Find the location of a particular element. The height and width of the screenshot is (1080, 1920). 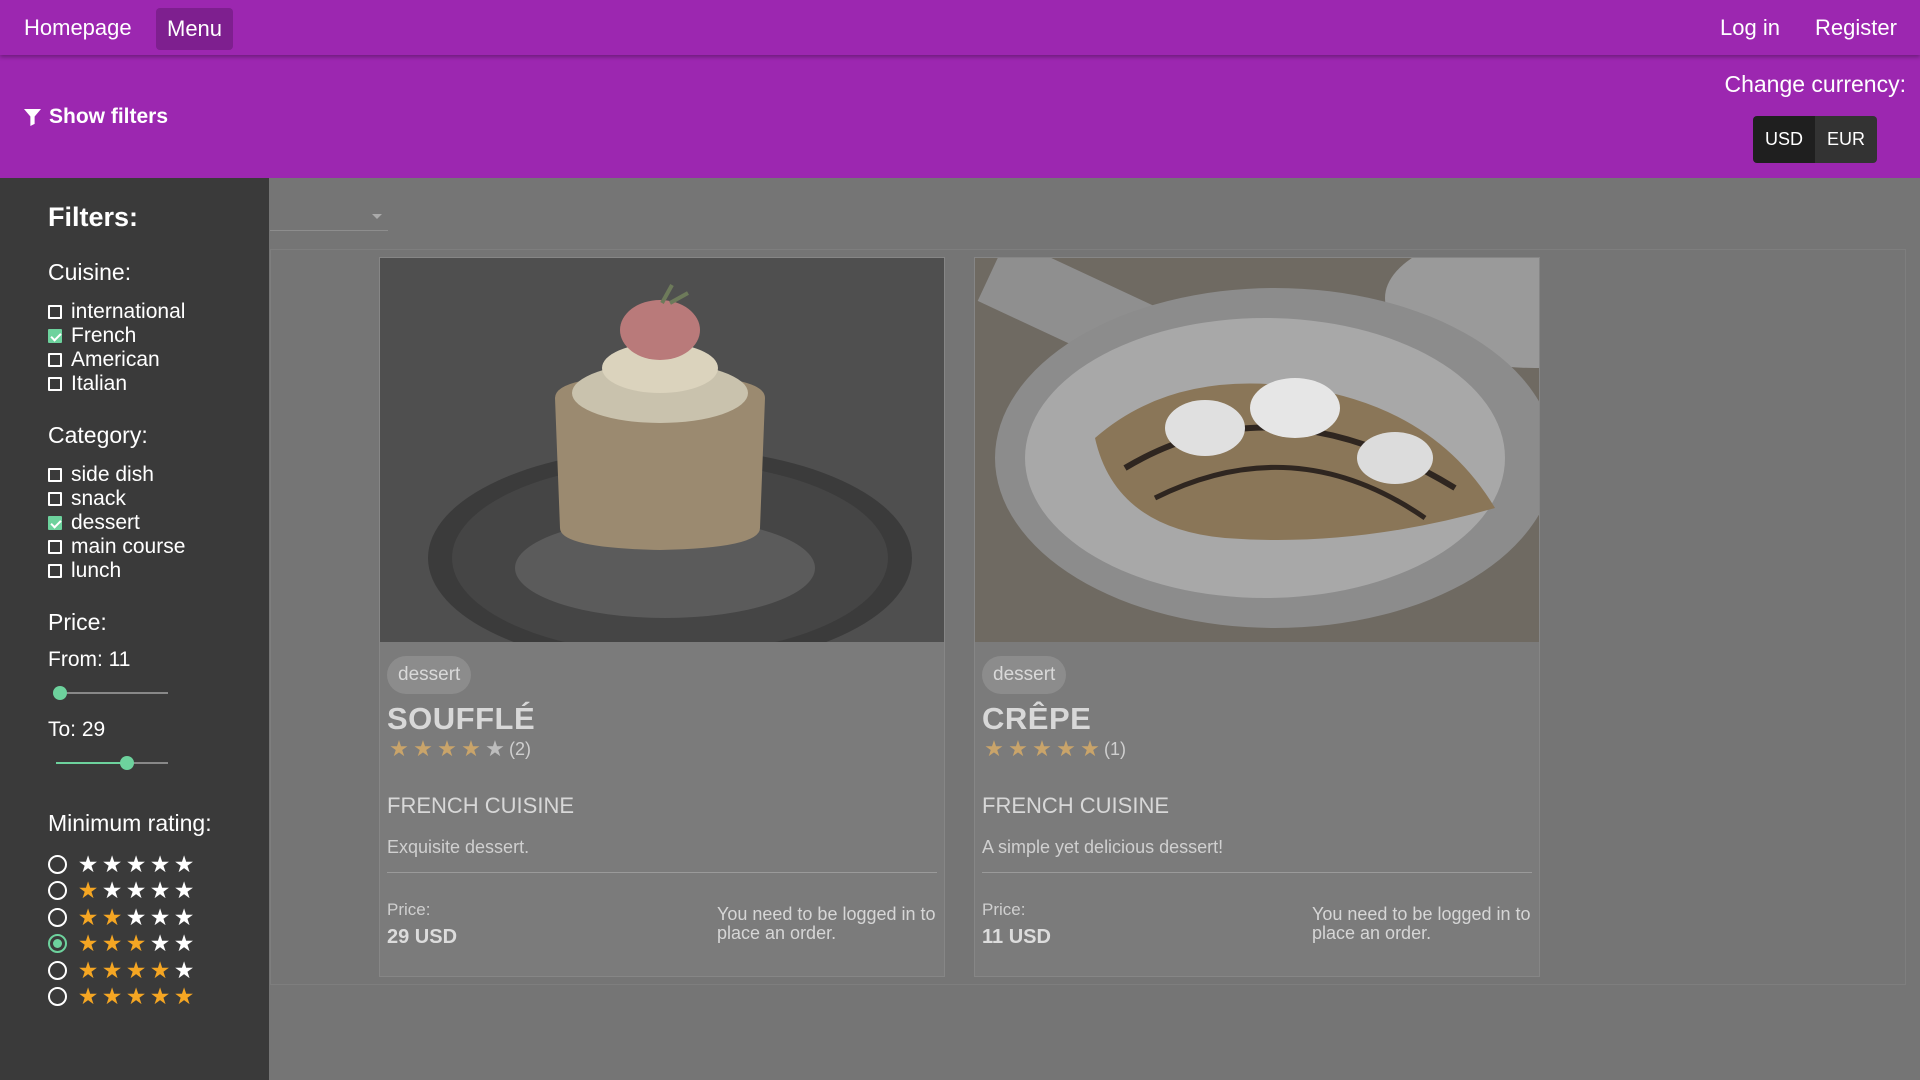

category-label: Category: is located at coordinates (98, 435).